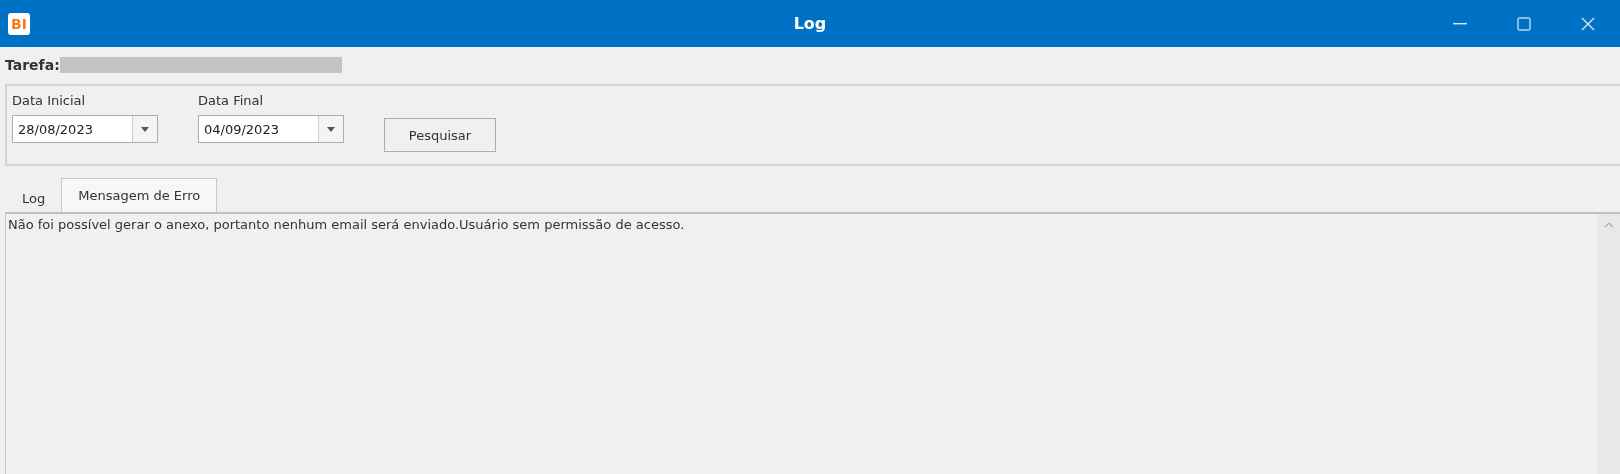 The image size is (1620, 474). I want to click on error-message: Não foi possível gerar o anexo, portanto nenhum email será enviado.Usuário sem permissão de acesso., so click(346, 225).